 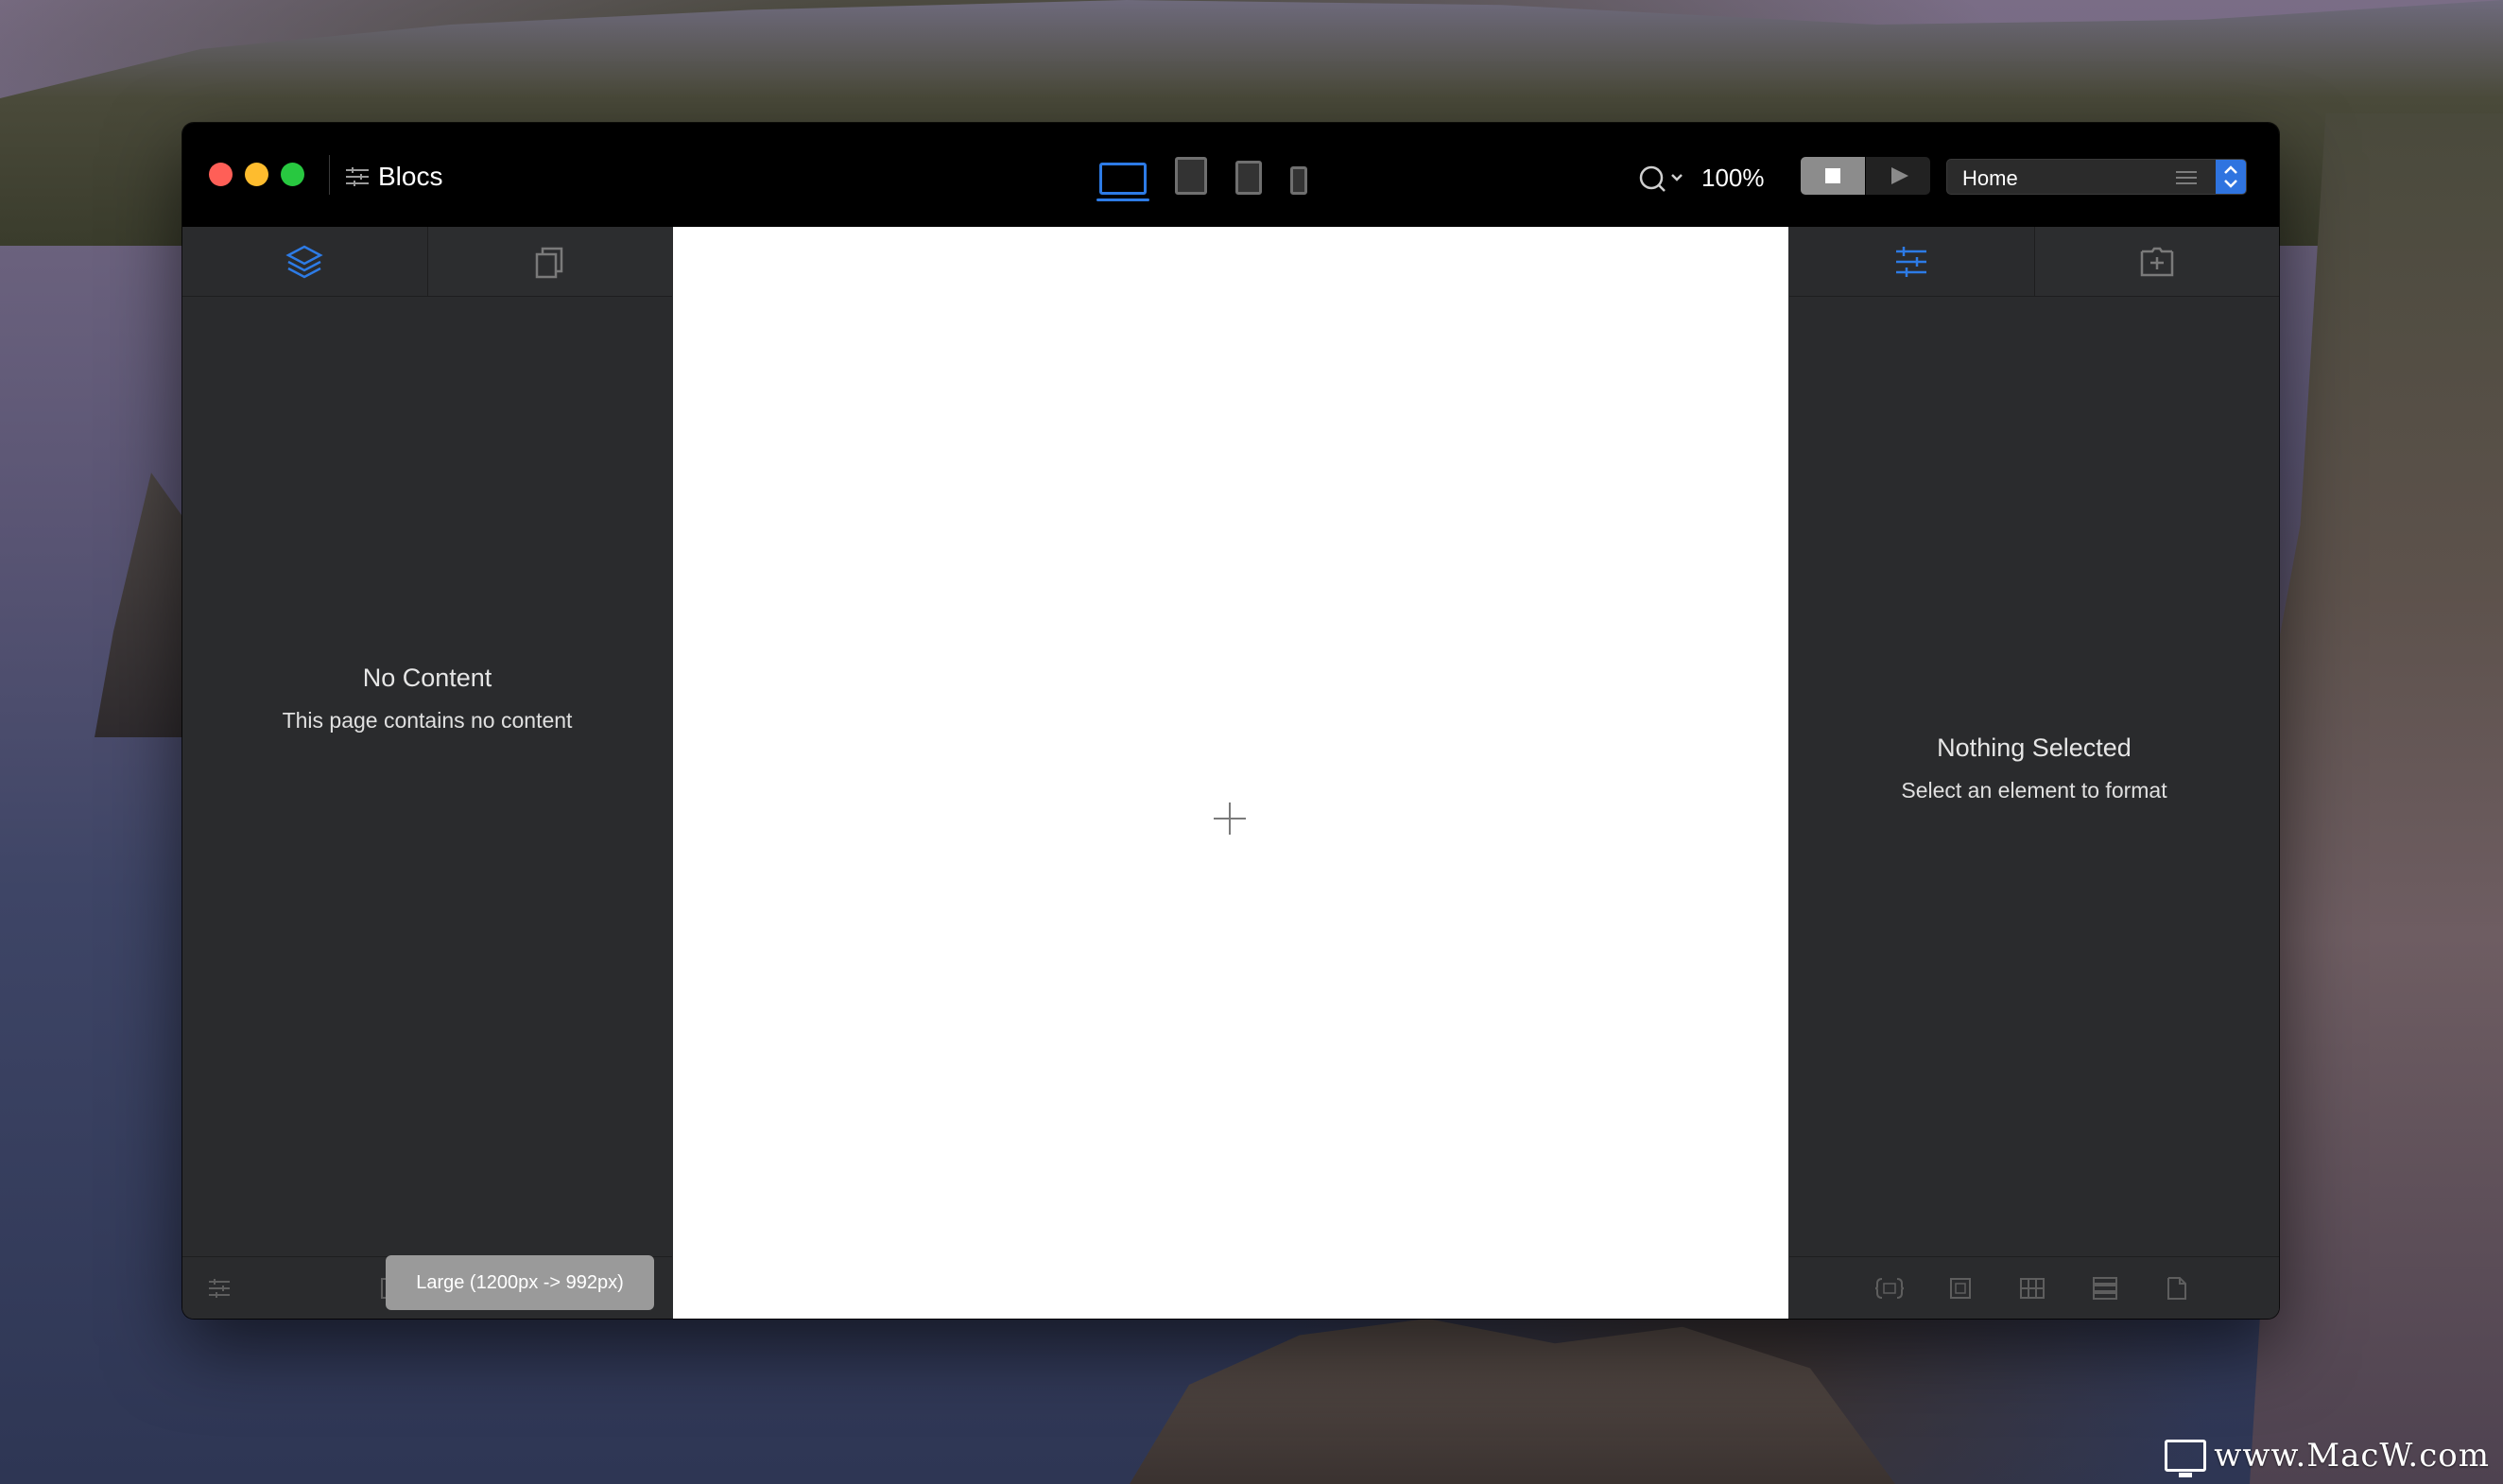 I want to click on desktop-wallpaper-rock, so click(x=142, y=605).